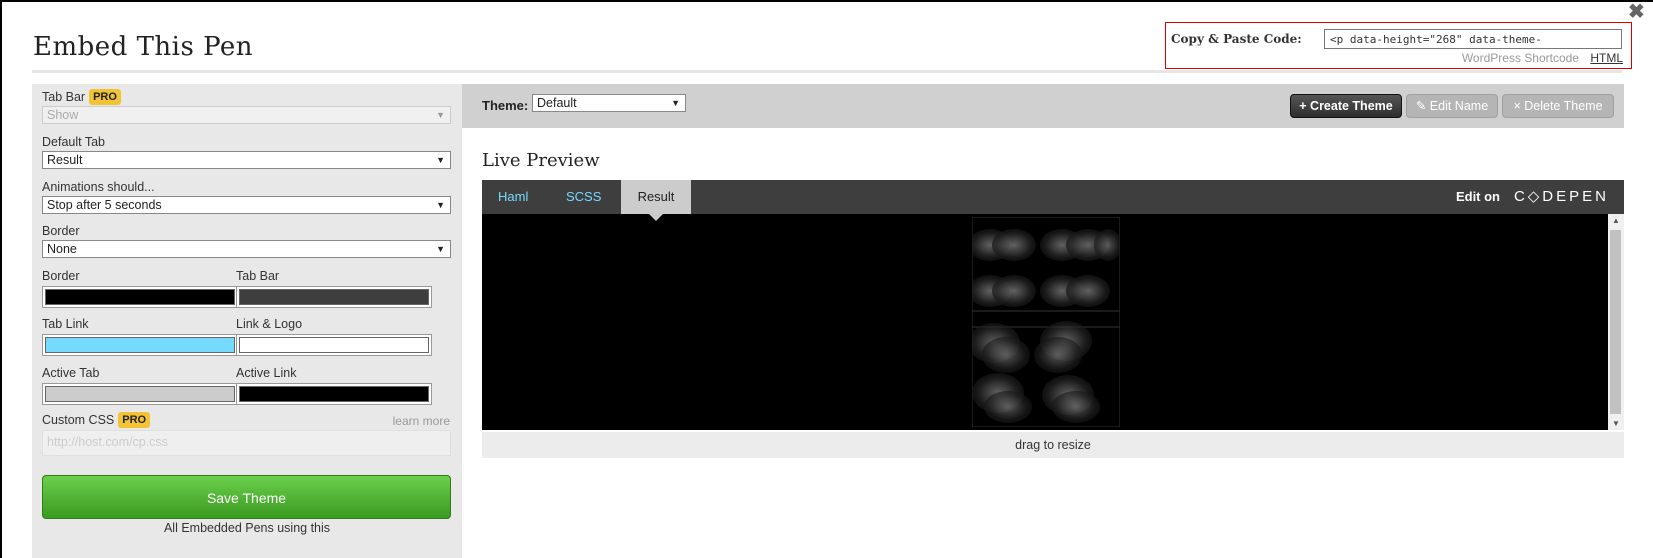 This screenshot has height=558, width=1653. What do you see at coordinates (65, 324) in the screenshot?
I see `tab-link-color-label: Tab Link` at bounding box center [65, 324].